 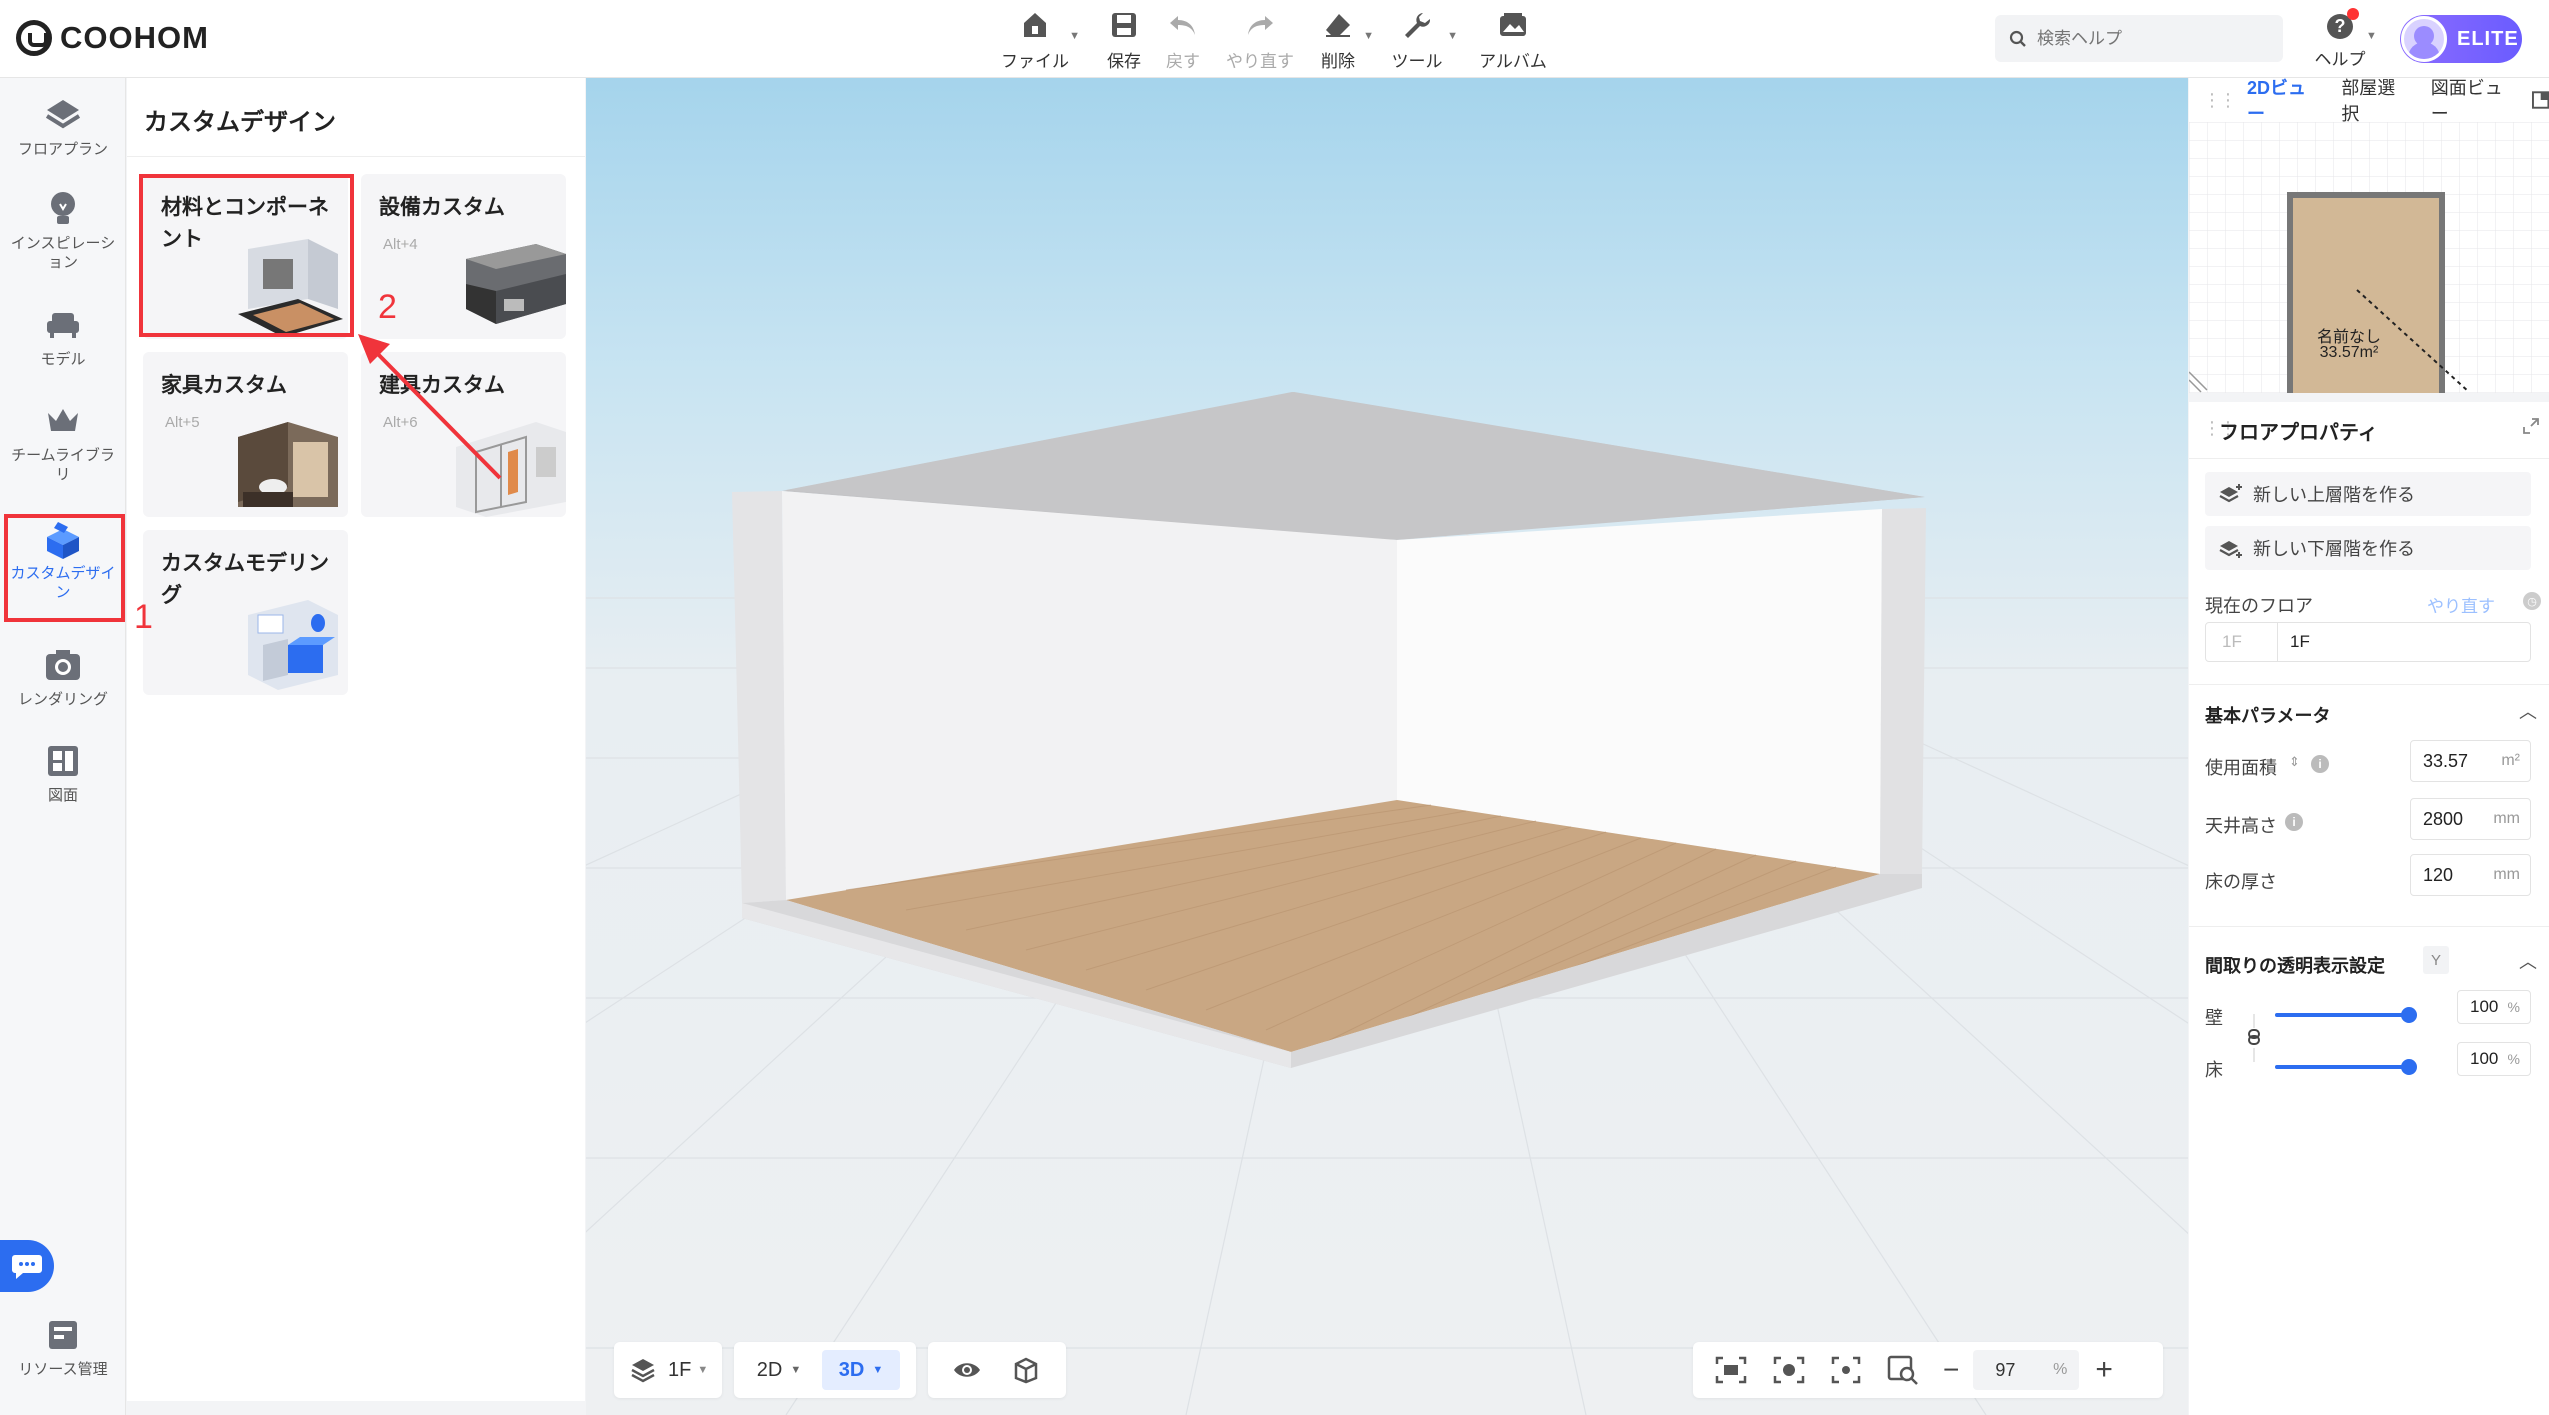 I want to click on redo-button: やり直す, so click(x=1260, y=40).